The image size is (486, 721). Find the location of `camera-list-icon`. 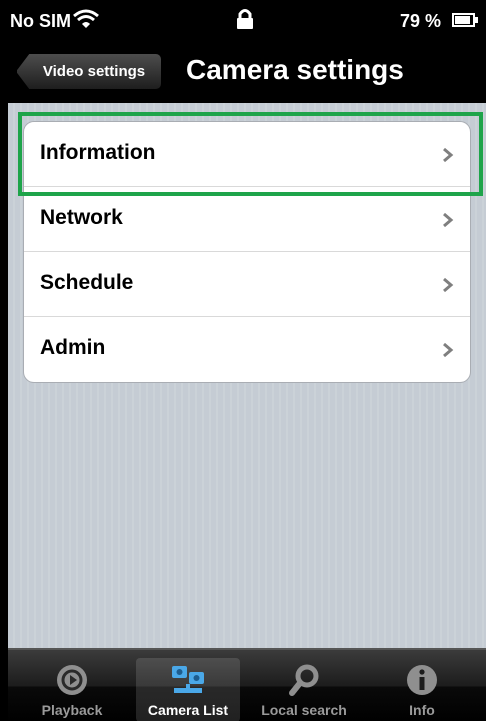

camera-list-icon is located at coordinates (188, 679).